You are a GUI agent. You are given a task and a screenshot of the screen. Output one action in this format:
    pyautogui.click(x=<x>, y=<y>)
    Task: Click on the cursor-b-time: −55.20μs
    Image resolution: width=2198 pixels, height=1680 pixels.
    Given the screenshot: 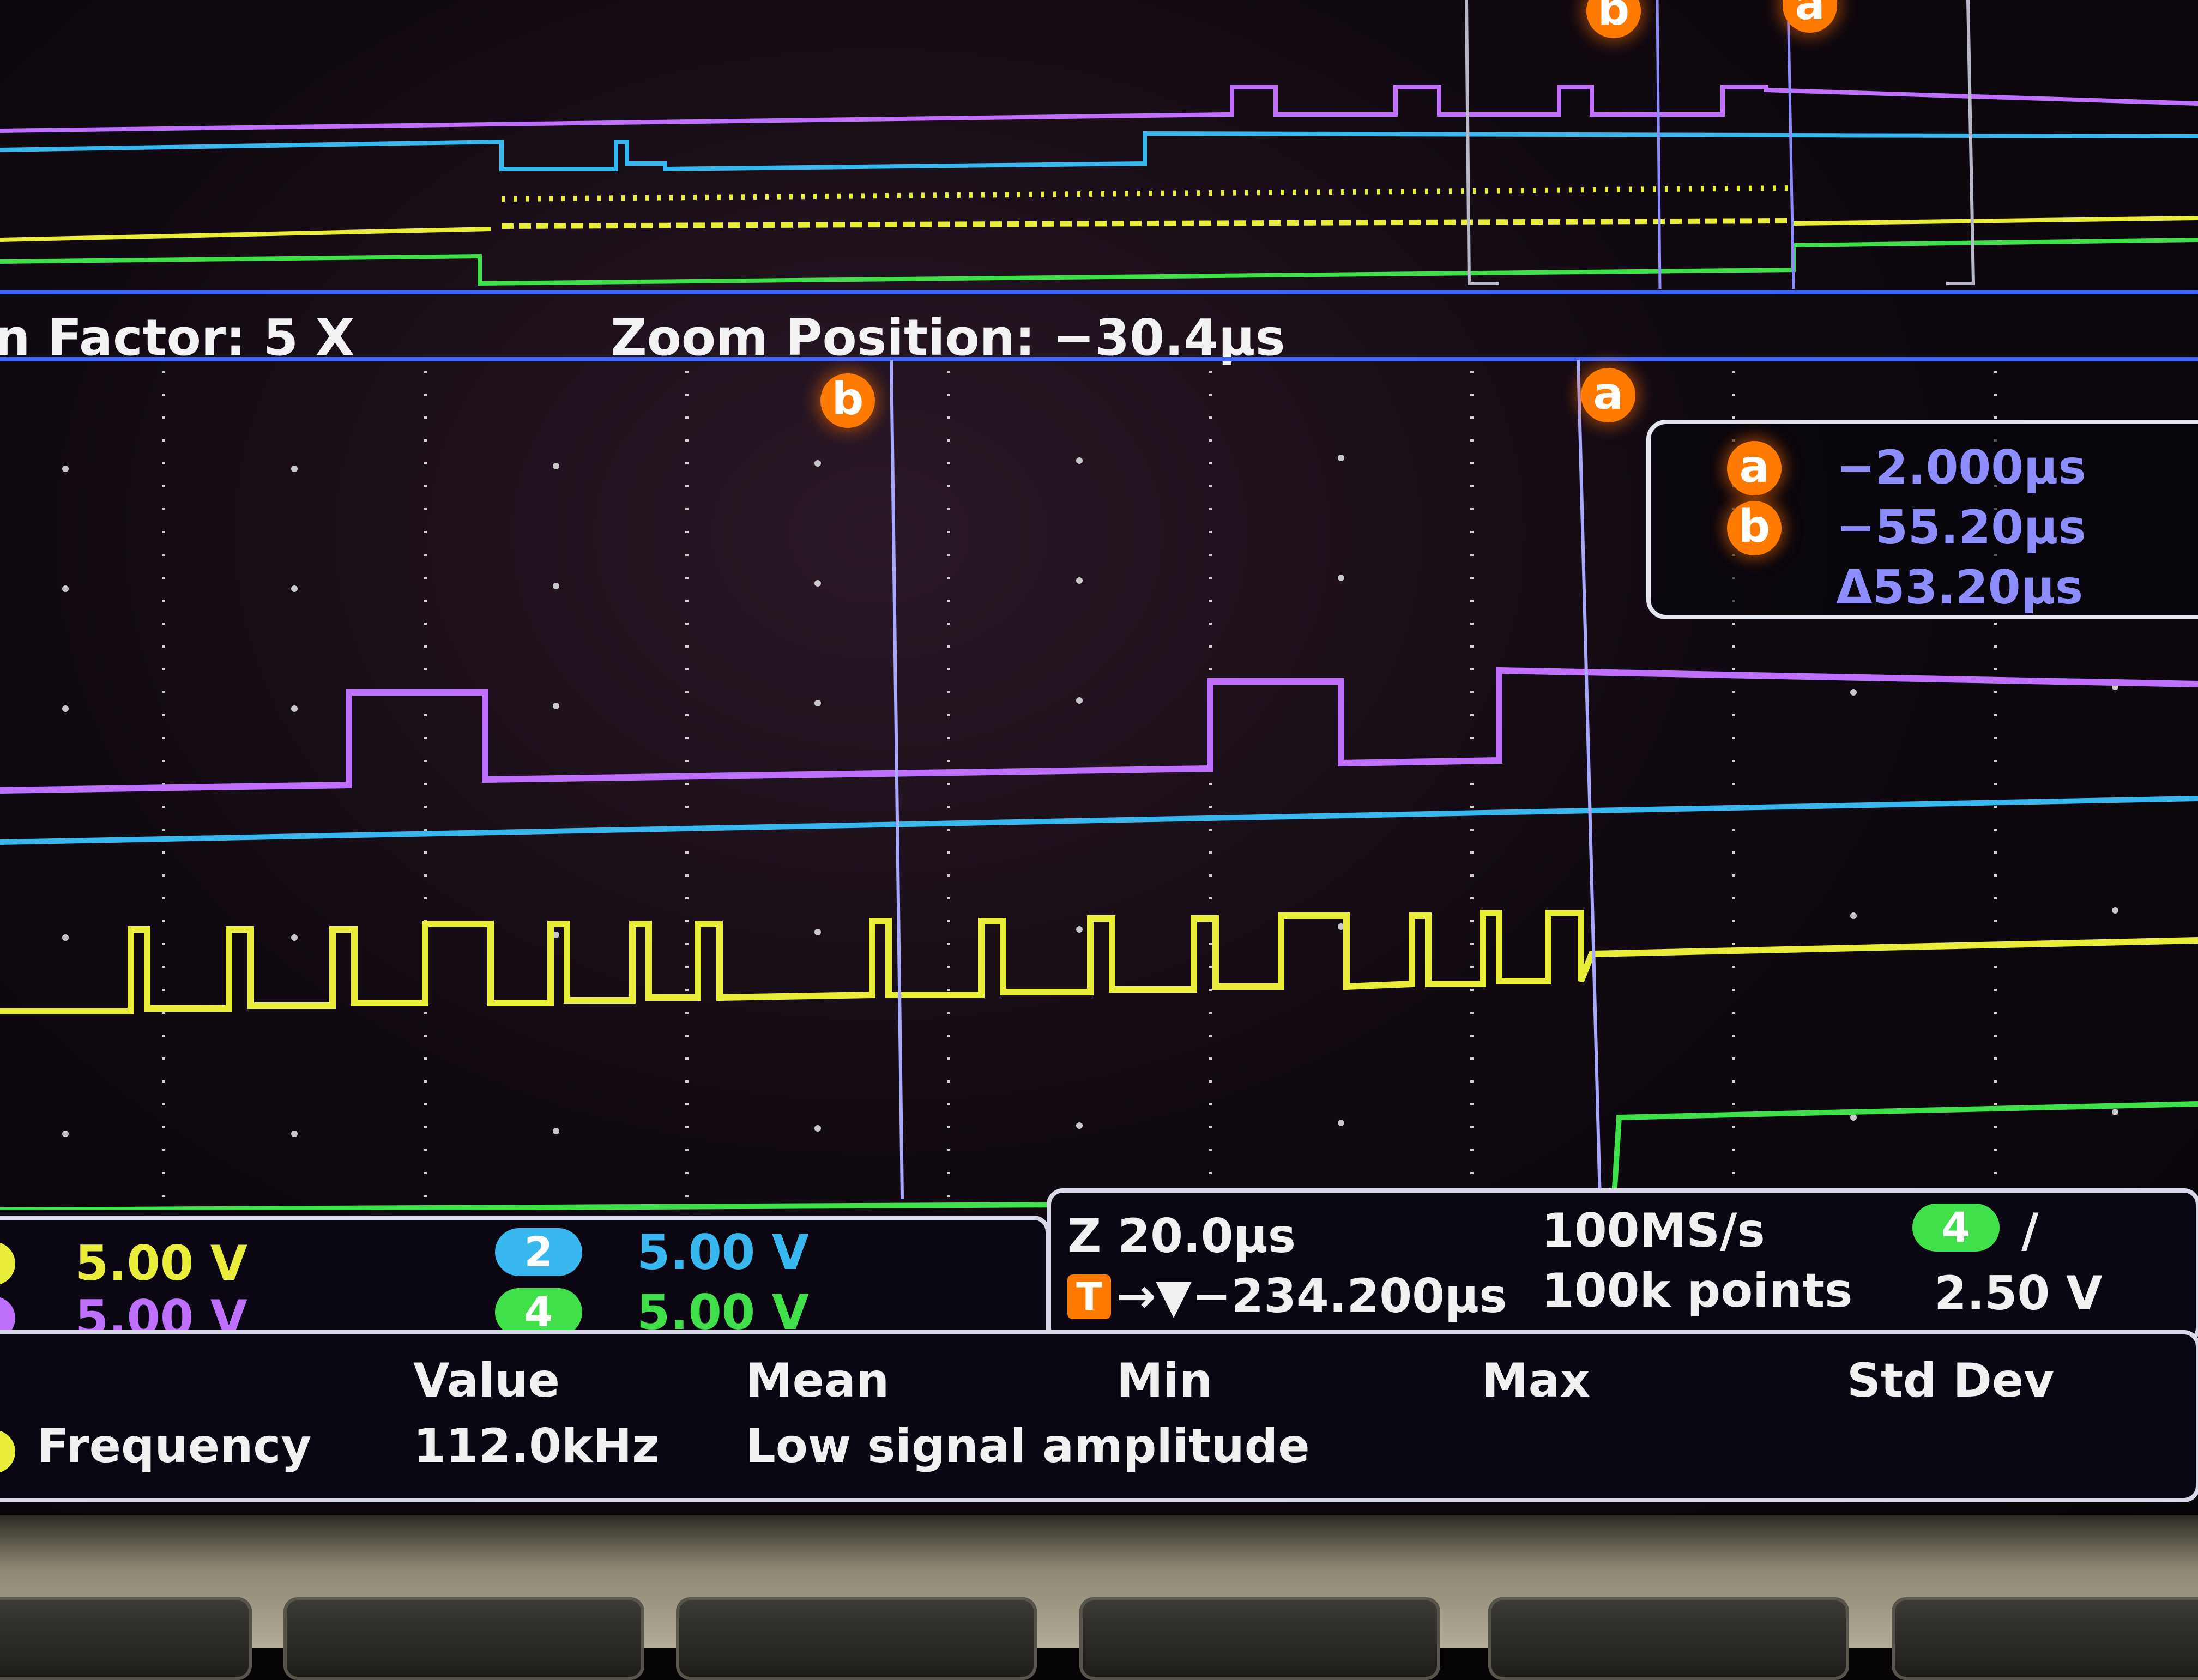 What is the action you would take?
    pyautogui.click(x=1961, y=527)
    